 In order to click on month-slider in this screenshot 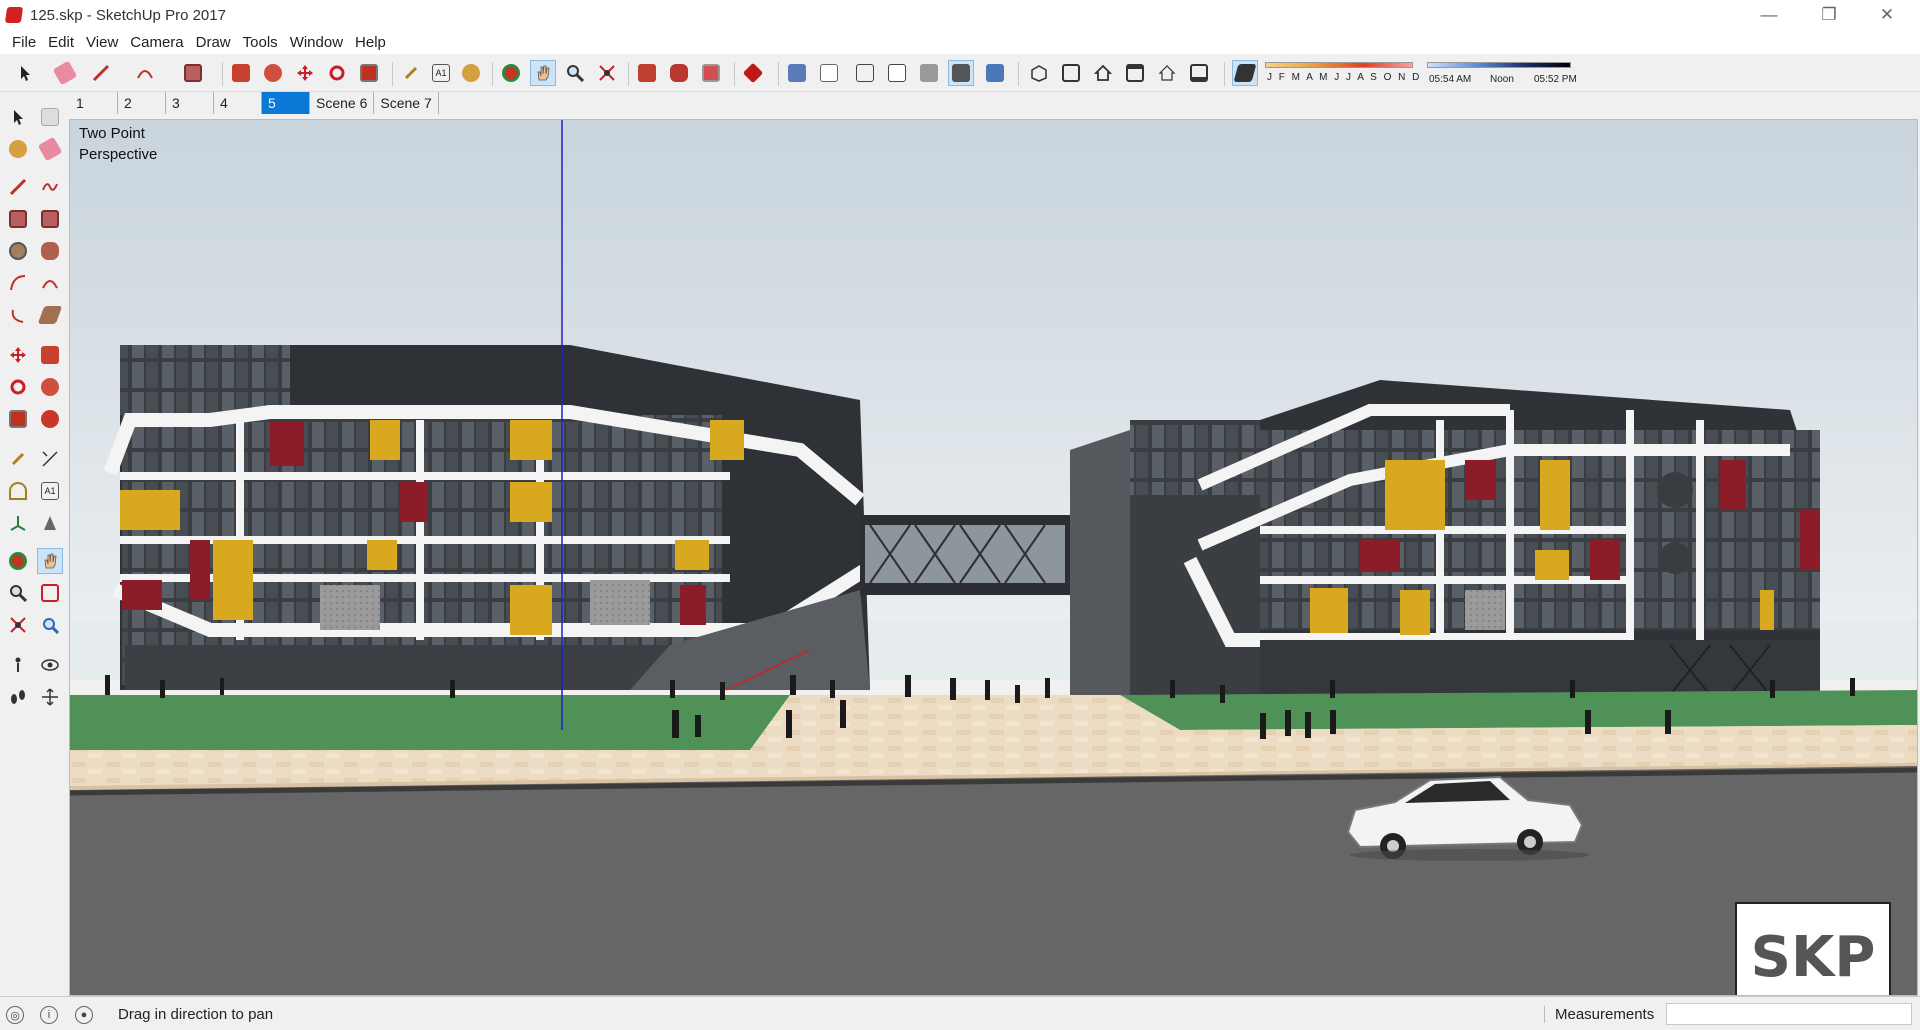, I will do `click(1339, 65)`.